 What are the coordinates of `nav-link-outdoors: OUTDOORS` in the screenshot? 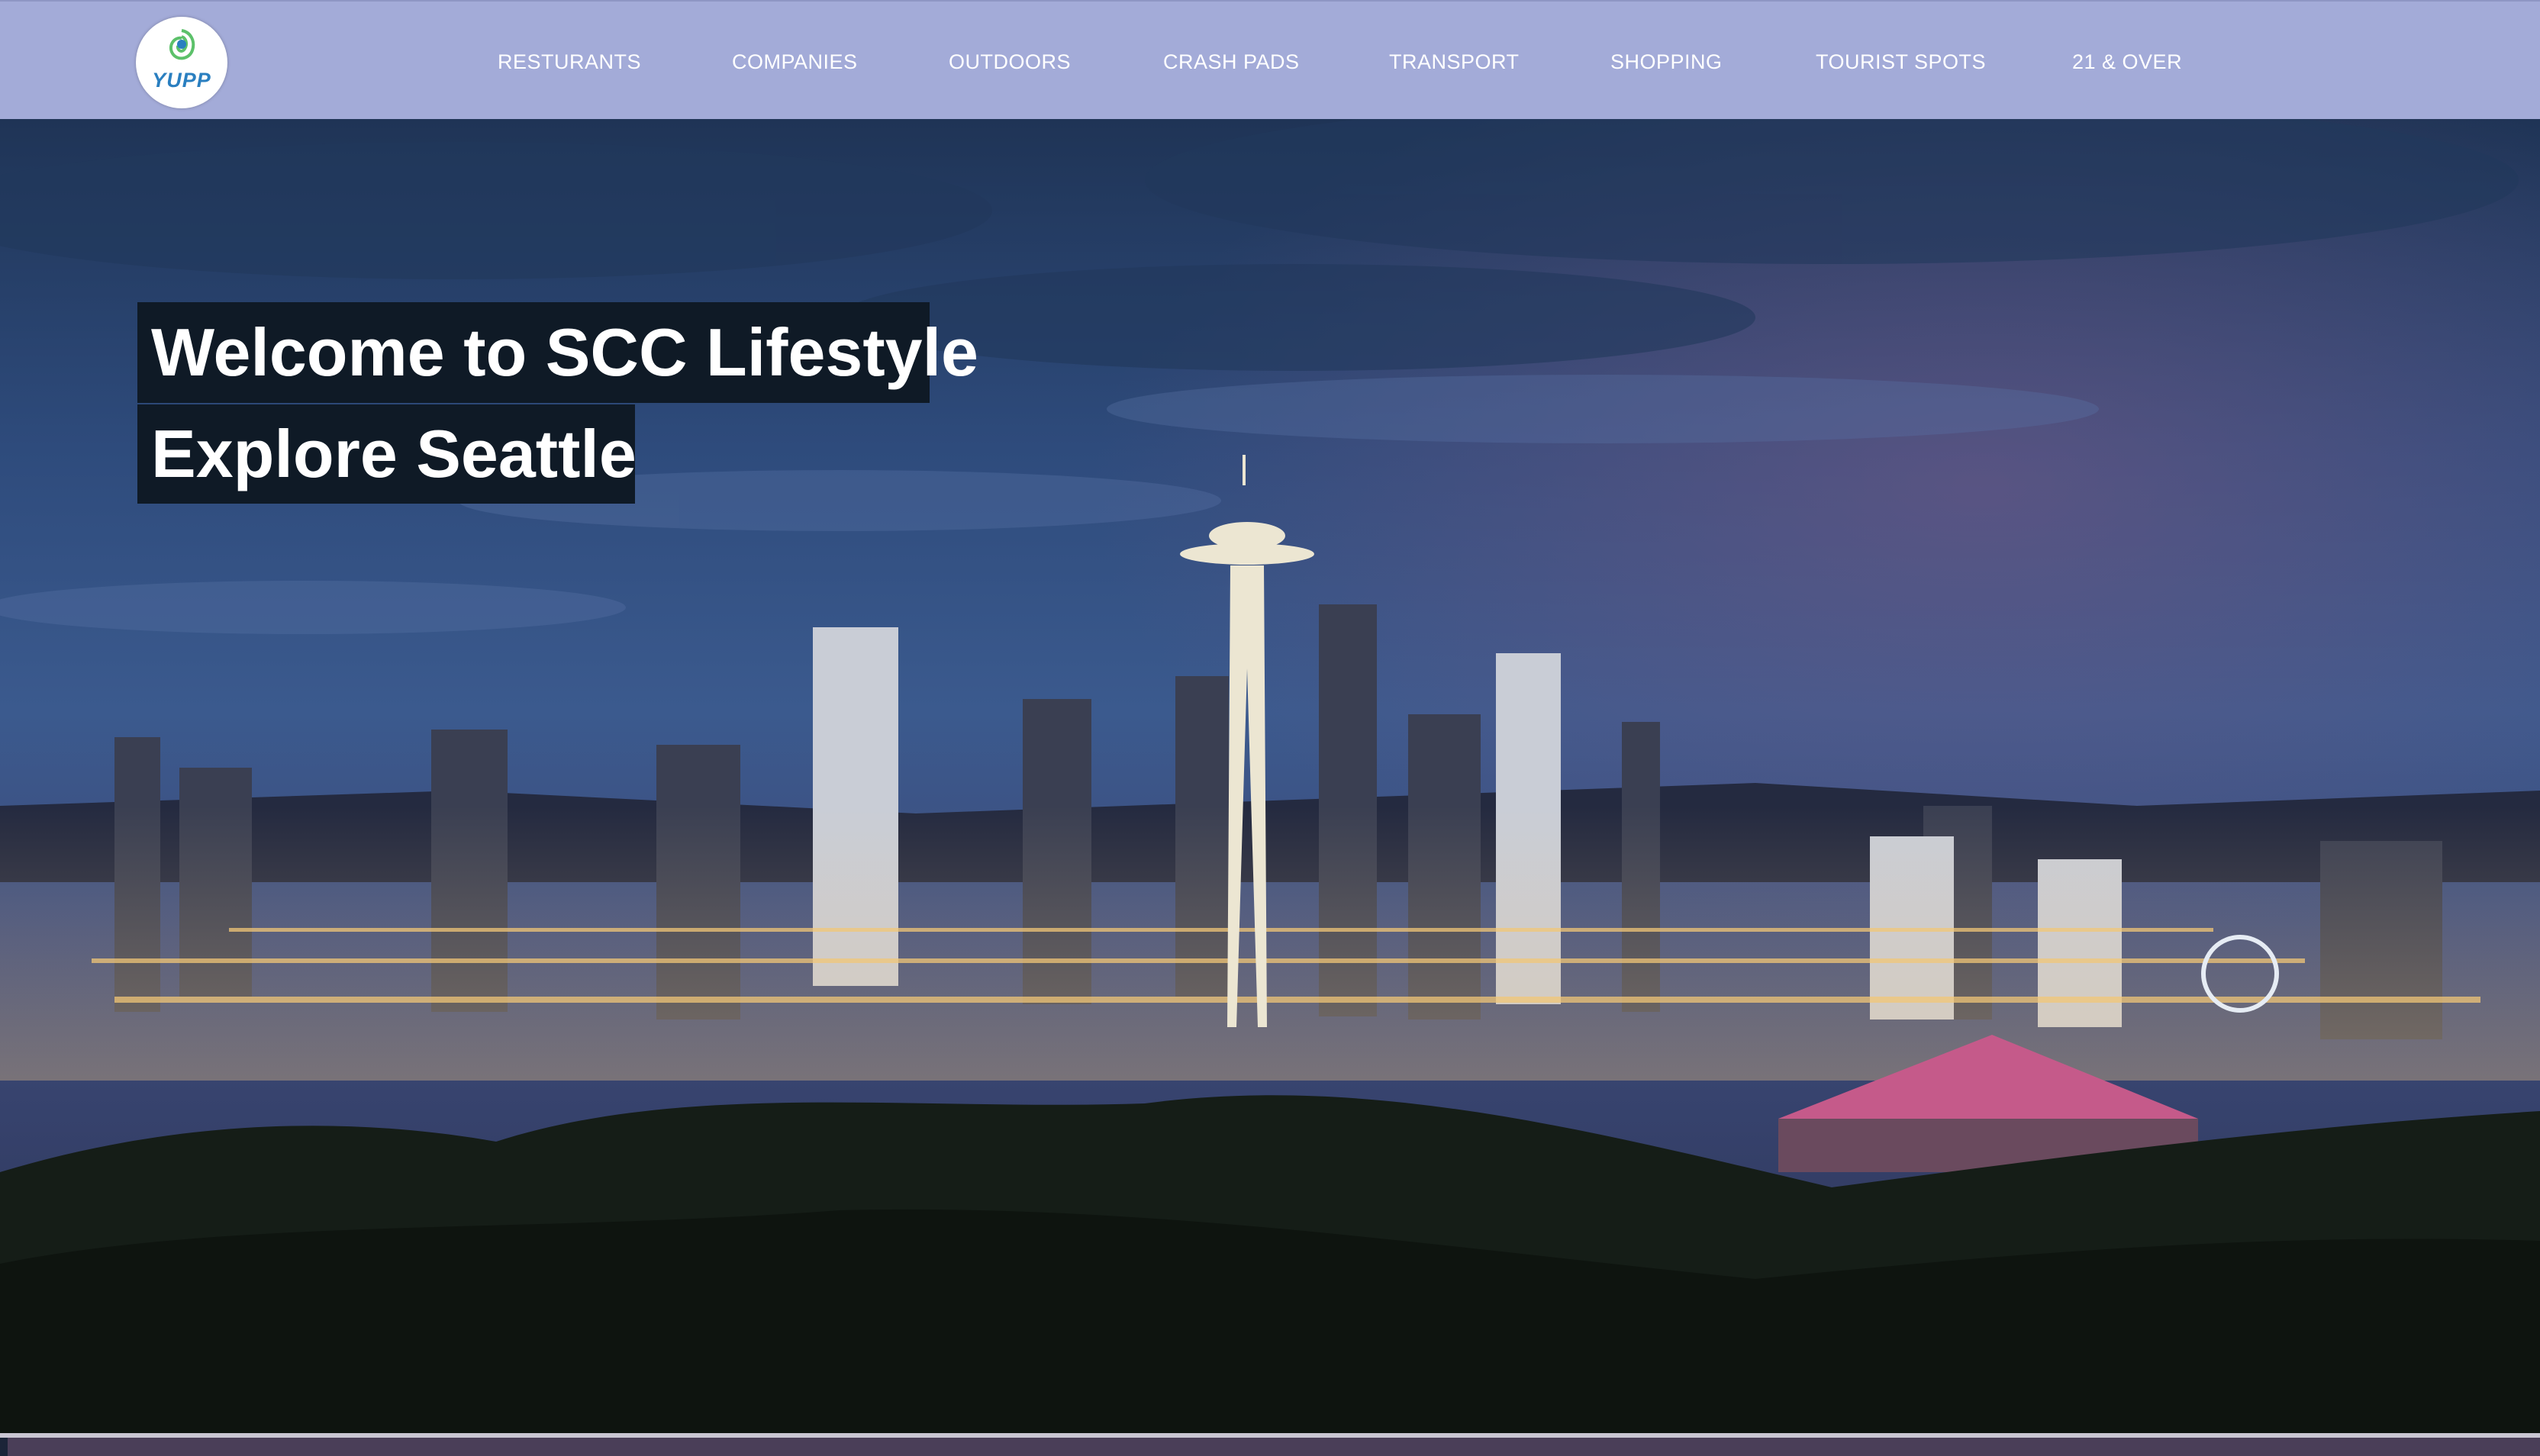 It's located at (1010, 62).